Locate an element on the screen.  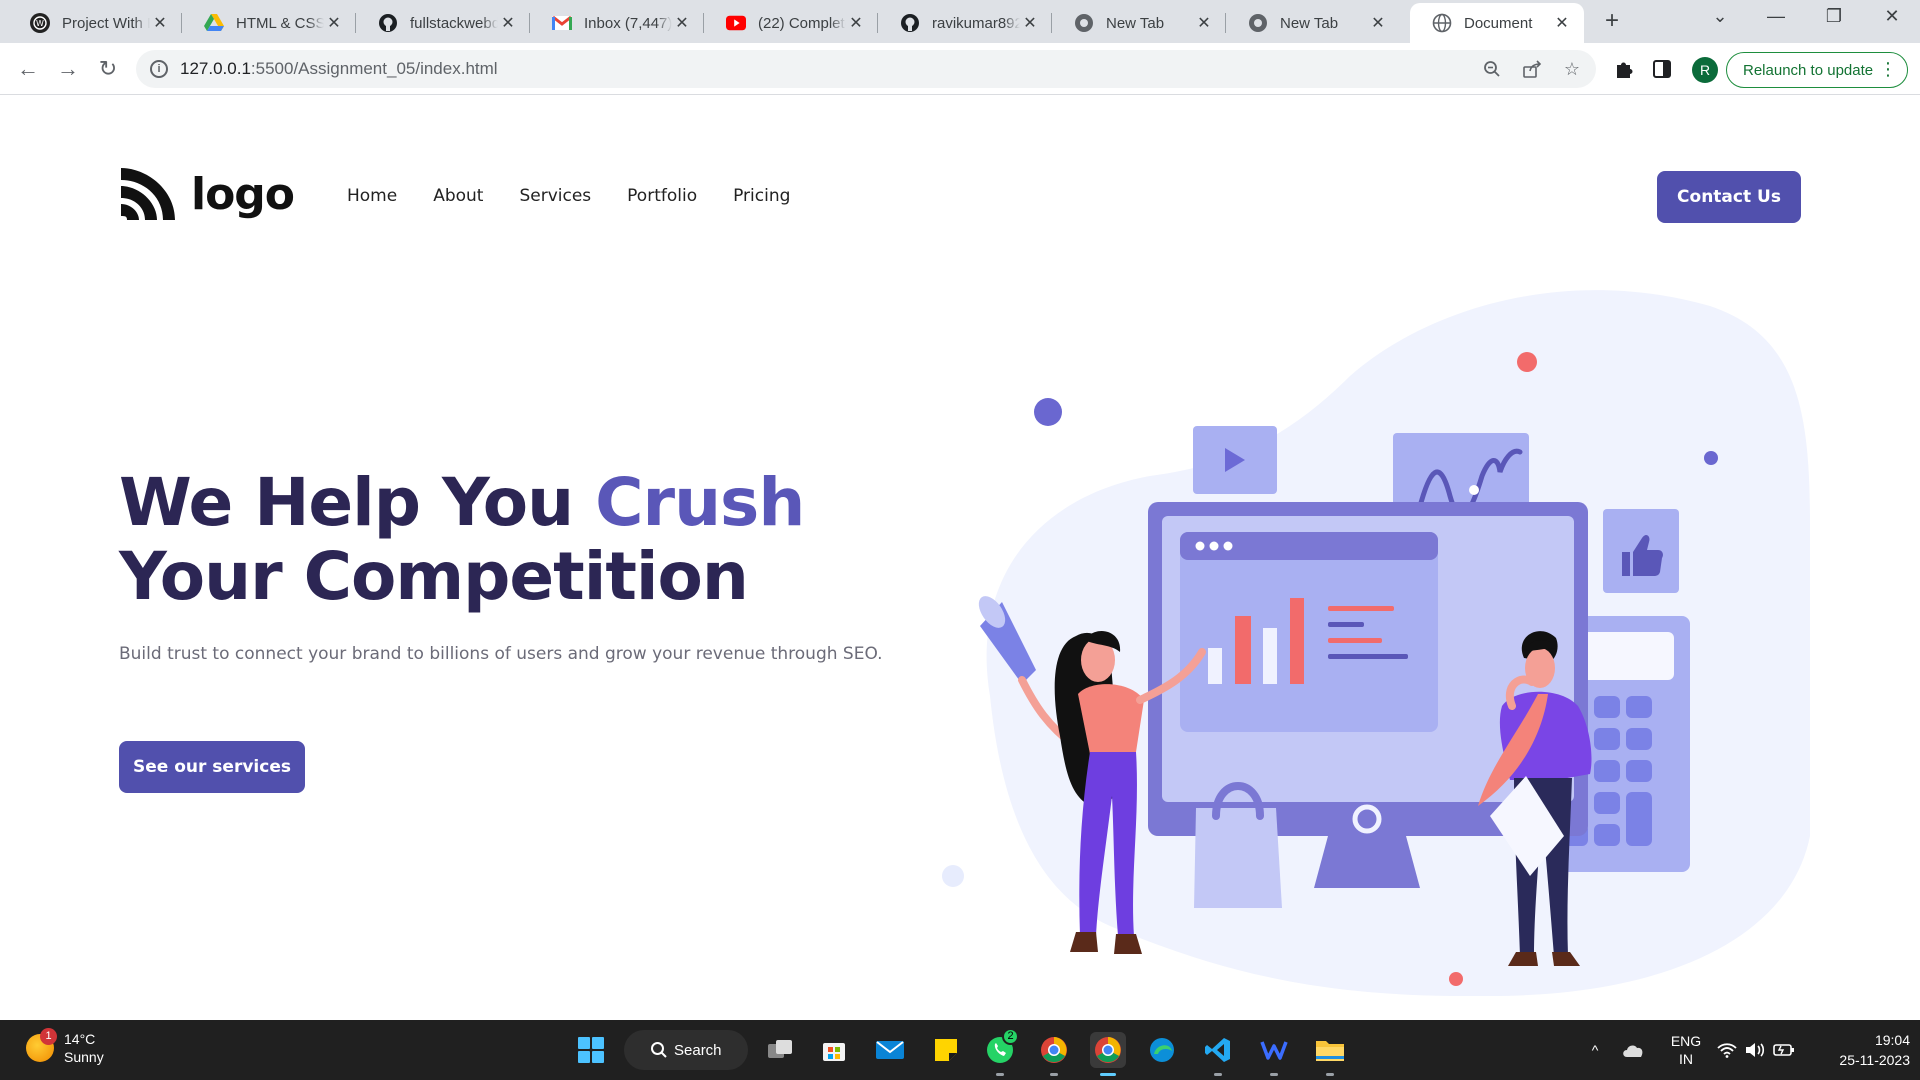
system-clock: 19:04 25-11-2023 is located at coordinates (1860, 1050).